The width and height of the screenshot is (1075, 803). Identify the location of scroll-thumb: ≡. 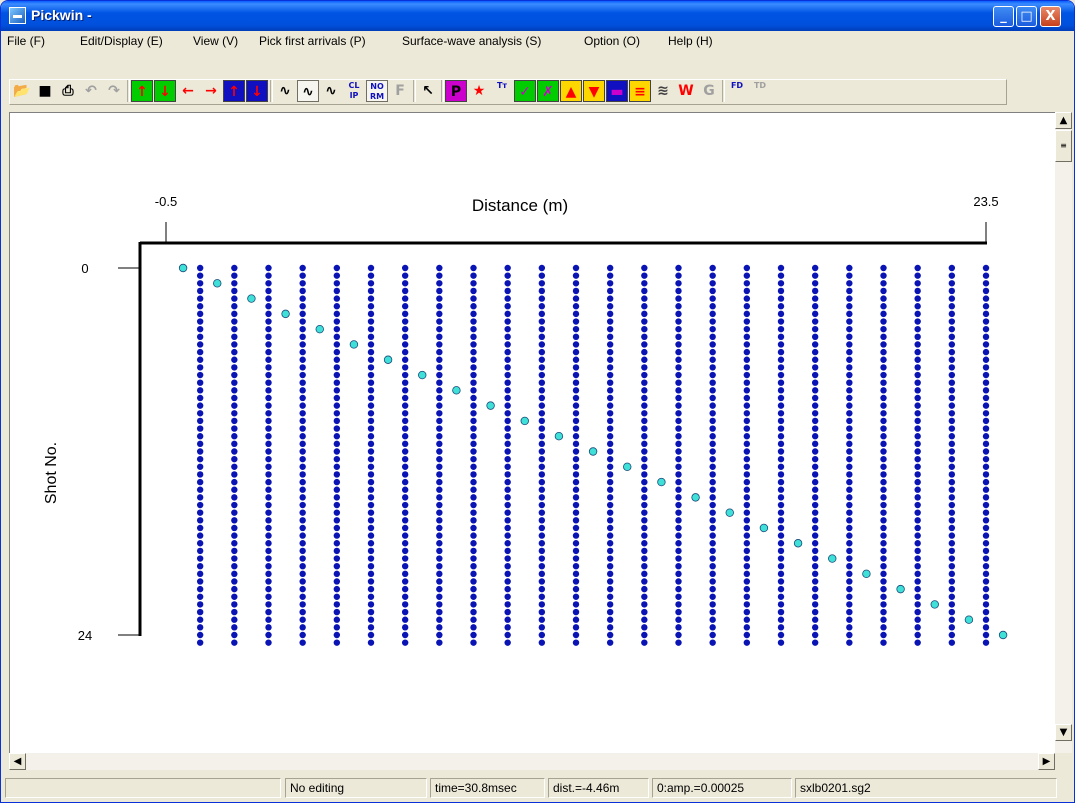
(1063, 146).